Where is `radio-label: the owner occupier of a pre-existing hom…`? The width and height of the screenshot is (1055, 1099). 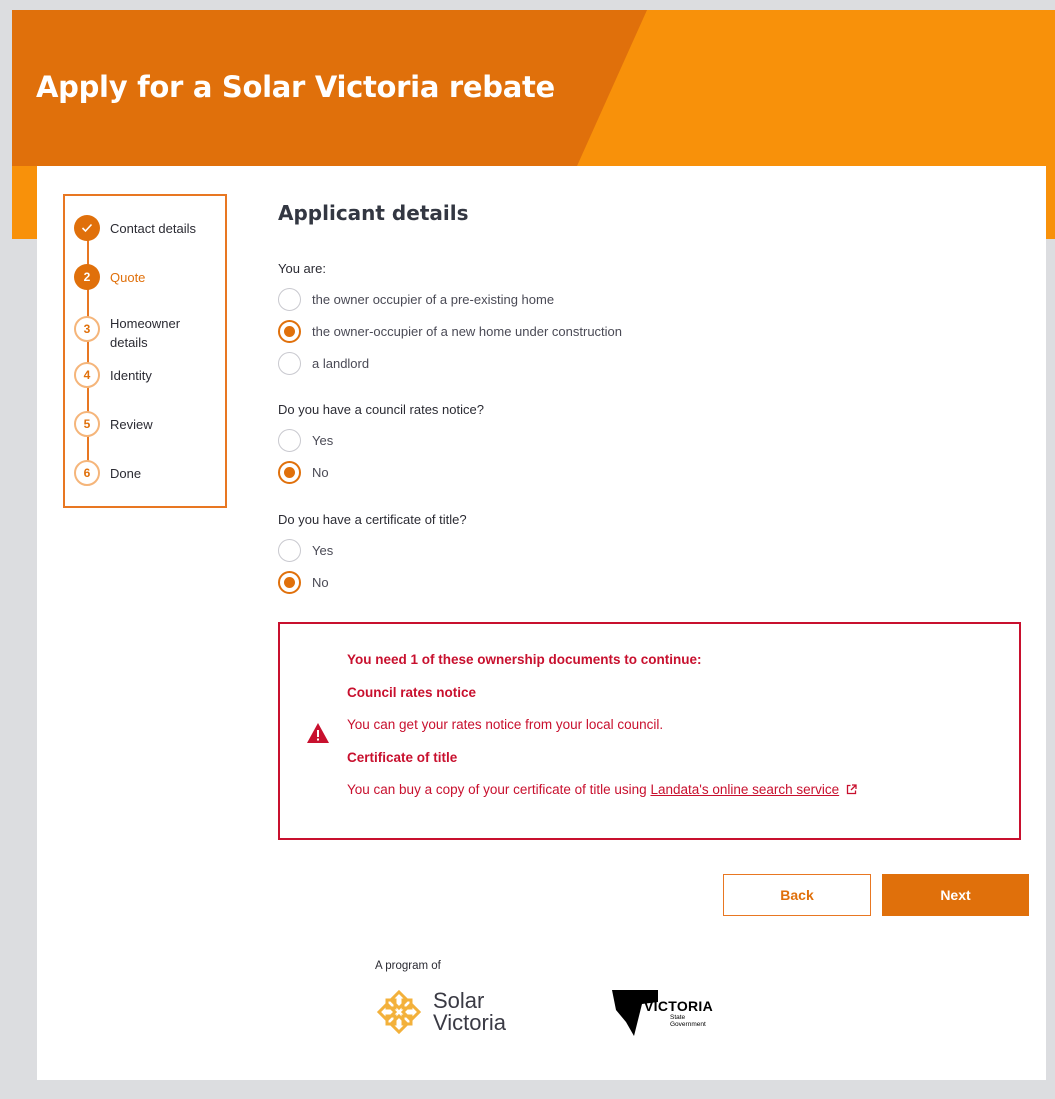 radio-label: the owner occupier of a pre-existing hom… is located at coordinates (433, 299).